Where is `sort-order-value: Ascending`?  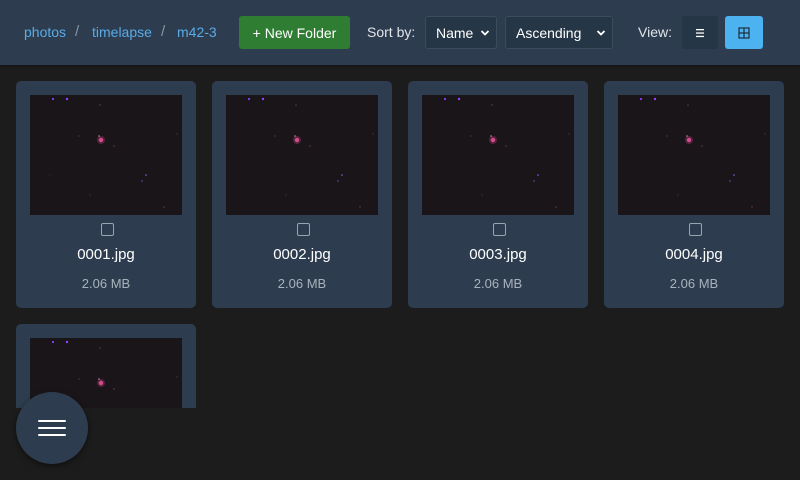
sort-order-value: Ascending is located at coordinates (549, 33).